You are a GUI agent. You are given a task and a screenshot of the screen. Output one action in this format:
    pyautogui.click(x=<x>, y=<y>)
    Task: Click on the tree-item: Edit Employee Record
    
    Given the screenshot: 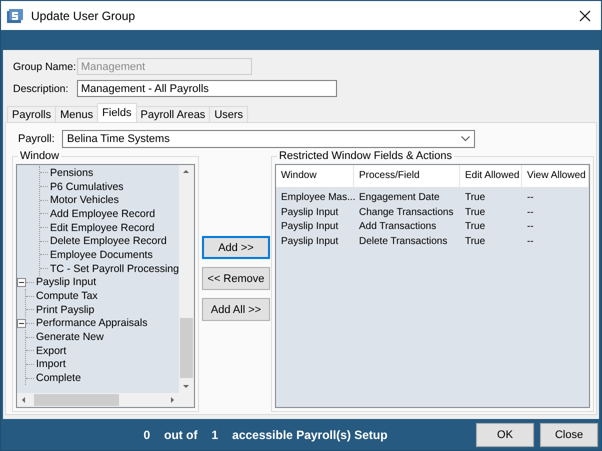 What is the action you would take?
    pyautogui.click(x=102, y=228)
    